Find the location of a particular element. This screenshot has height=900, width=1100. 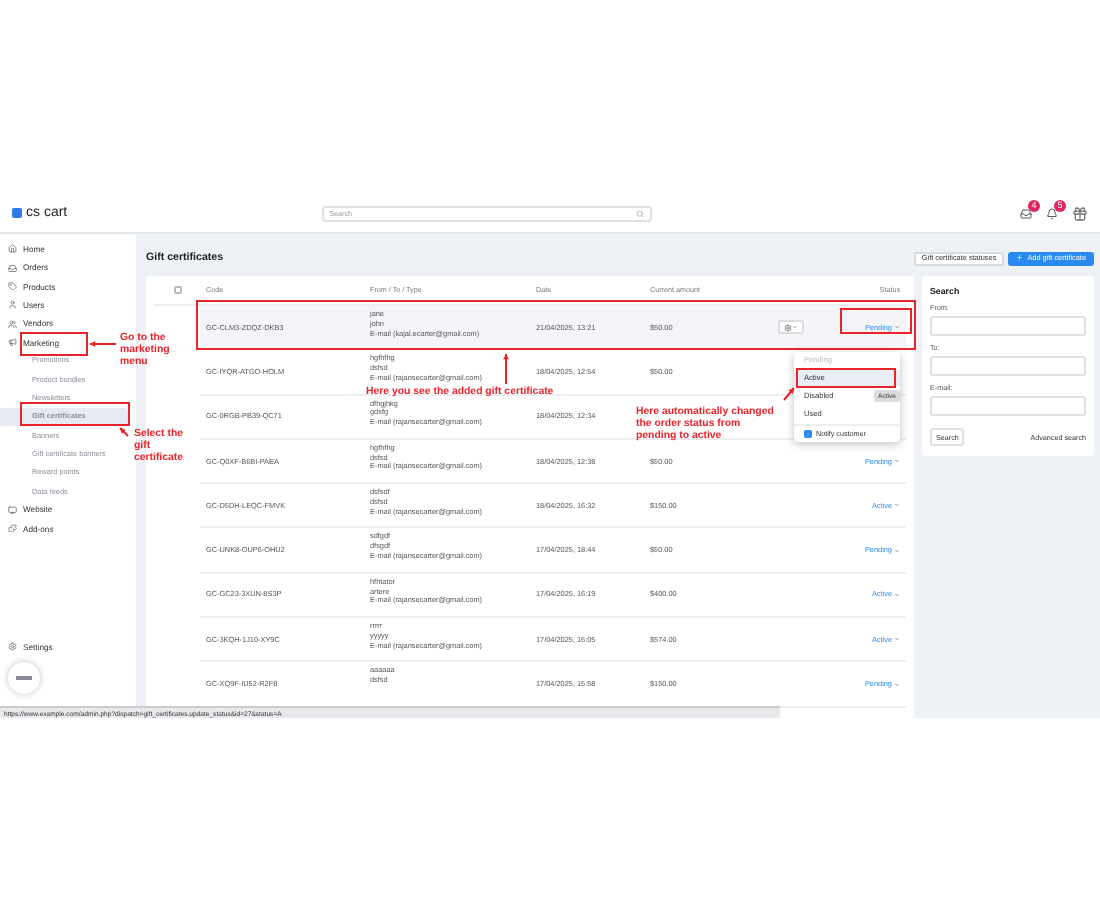

gear-button is located at coordinates (791, 327).